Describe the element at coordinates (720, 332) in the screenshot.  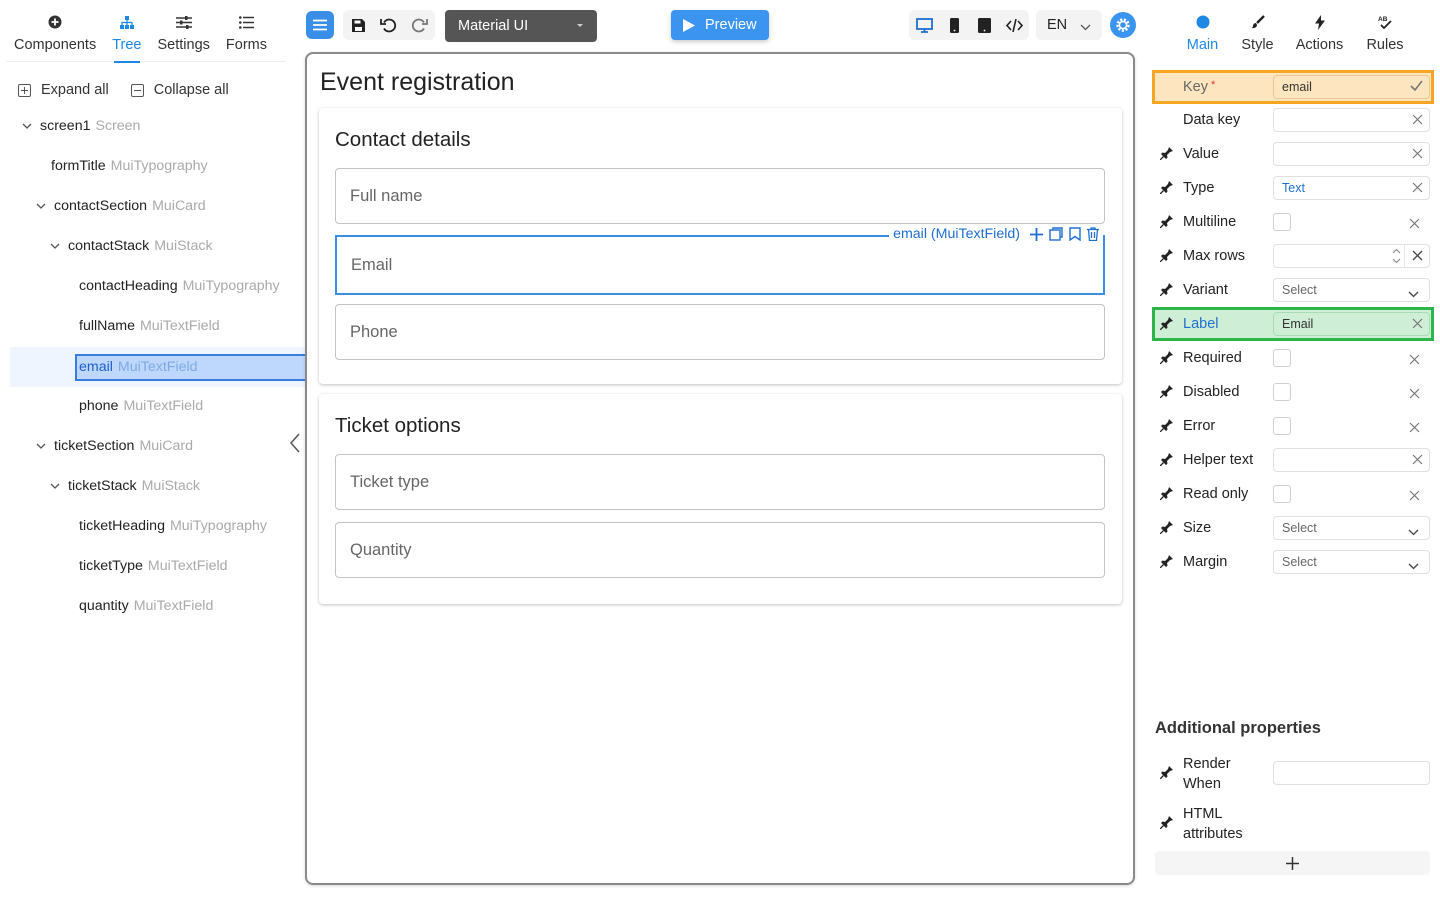
I see `phone-field: Phone` at that location.